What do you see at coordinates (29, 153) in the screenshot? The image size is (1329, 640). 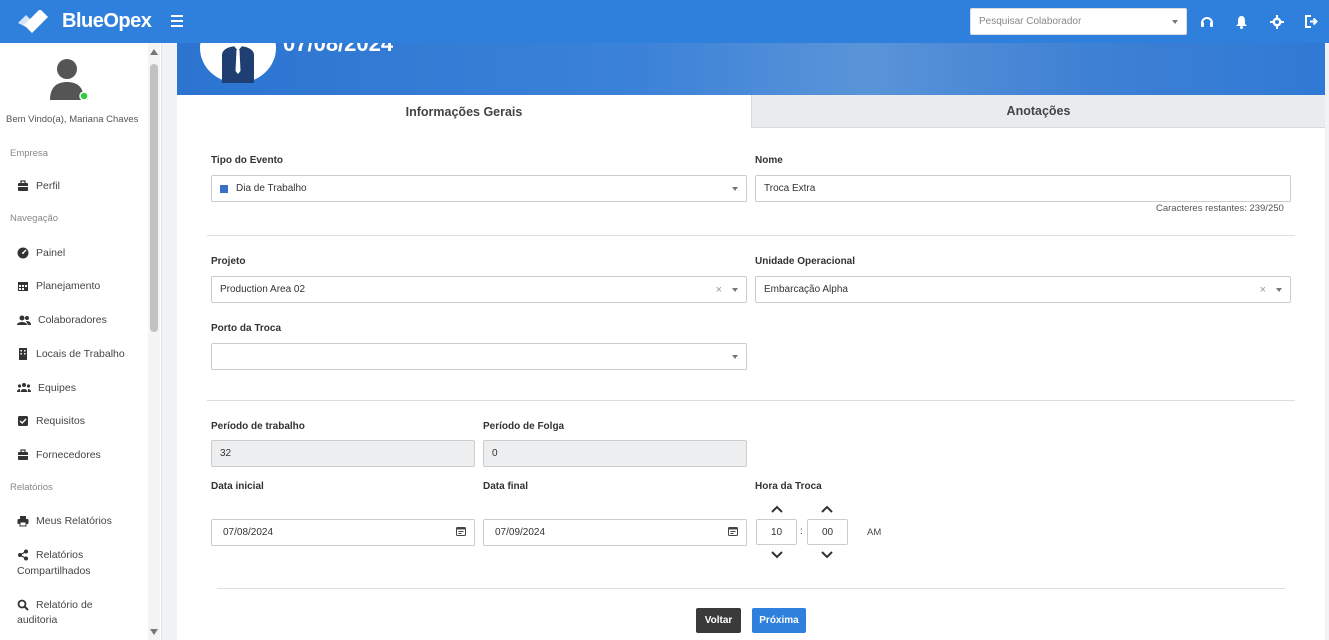 I see `section-empresa: Empresa` at bounding box center [29, 153].